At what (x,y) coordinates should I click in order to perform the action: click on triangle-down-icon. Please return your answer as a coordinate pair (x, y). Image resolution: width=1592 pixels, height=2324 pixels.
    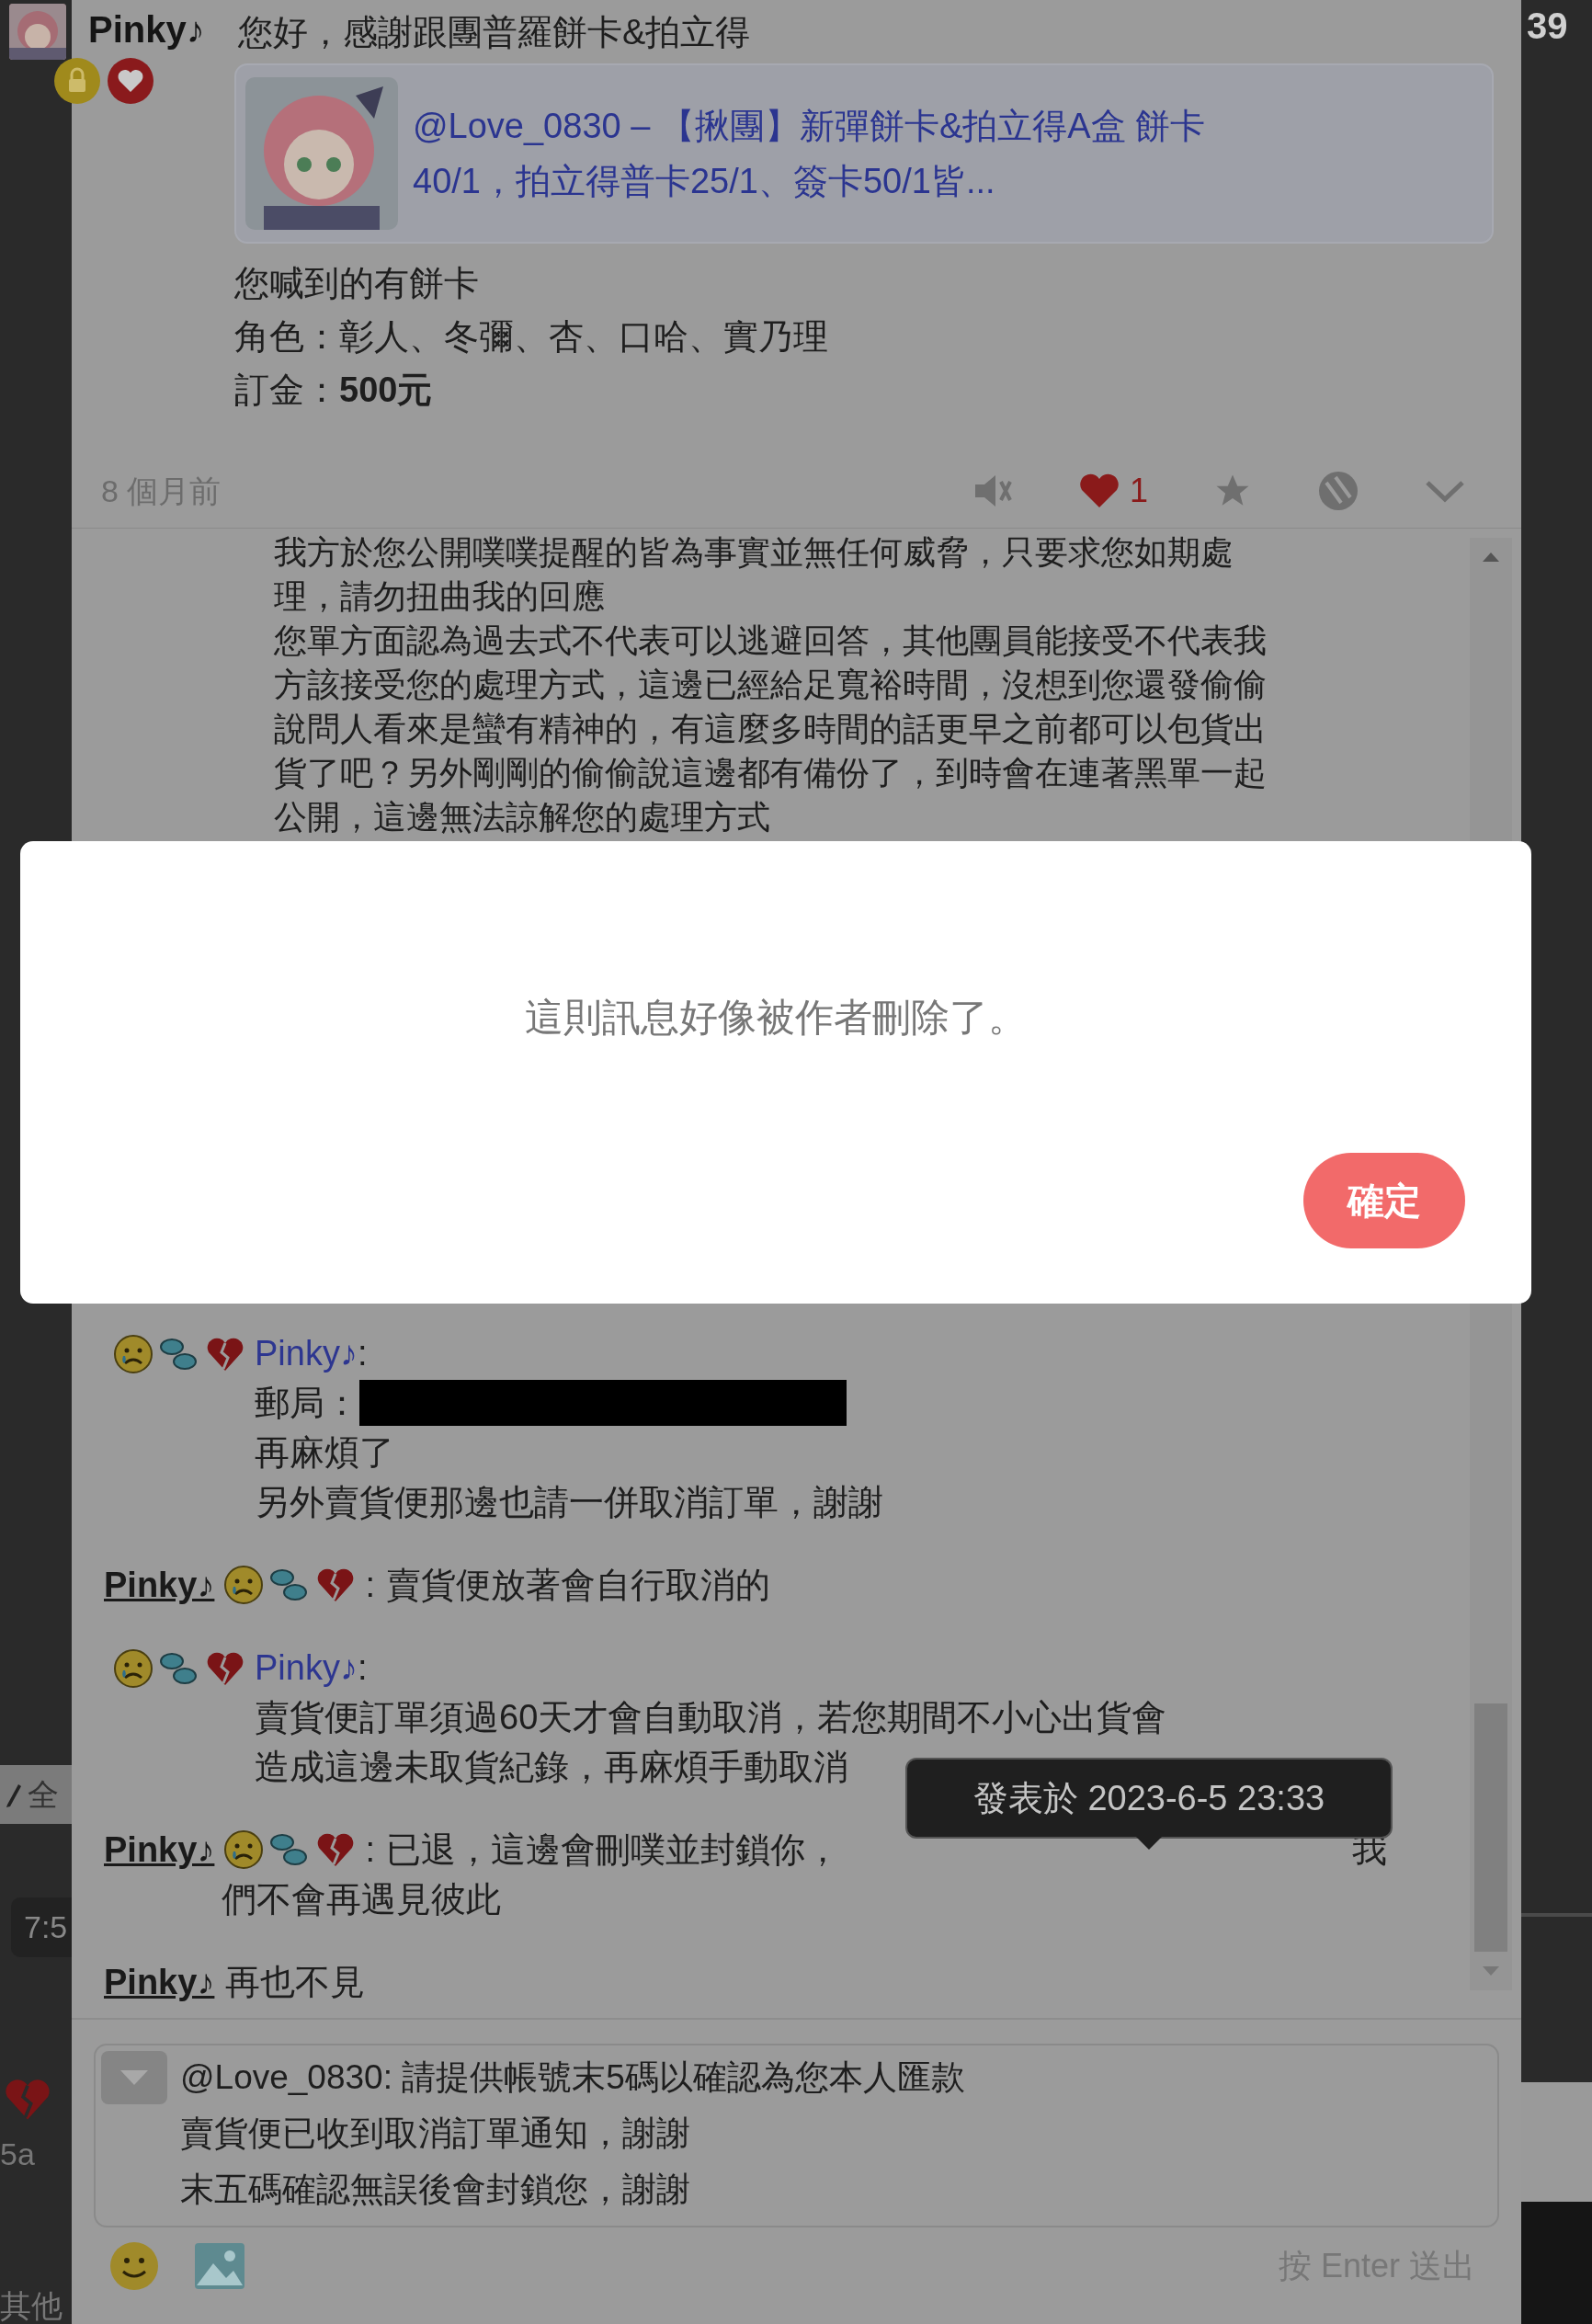
    Looking at the image, I should click on (134, 2078).